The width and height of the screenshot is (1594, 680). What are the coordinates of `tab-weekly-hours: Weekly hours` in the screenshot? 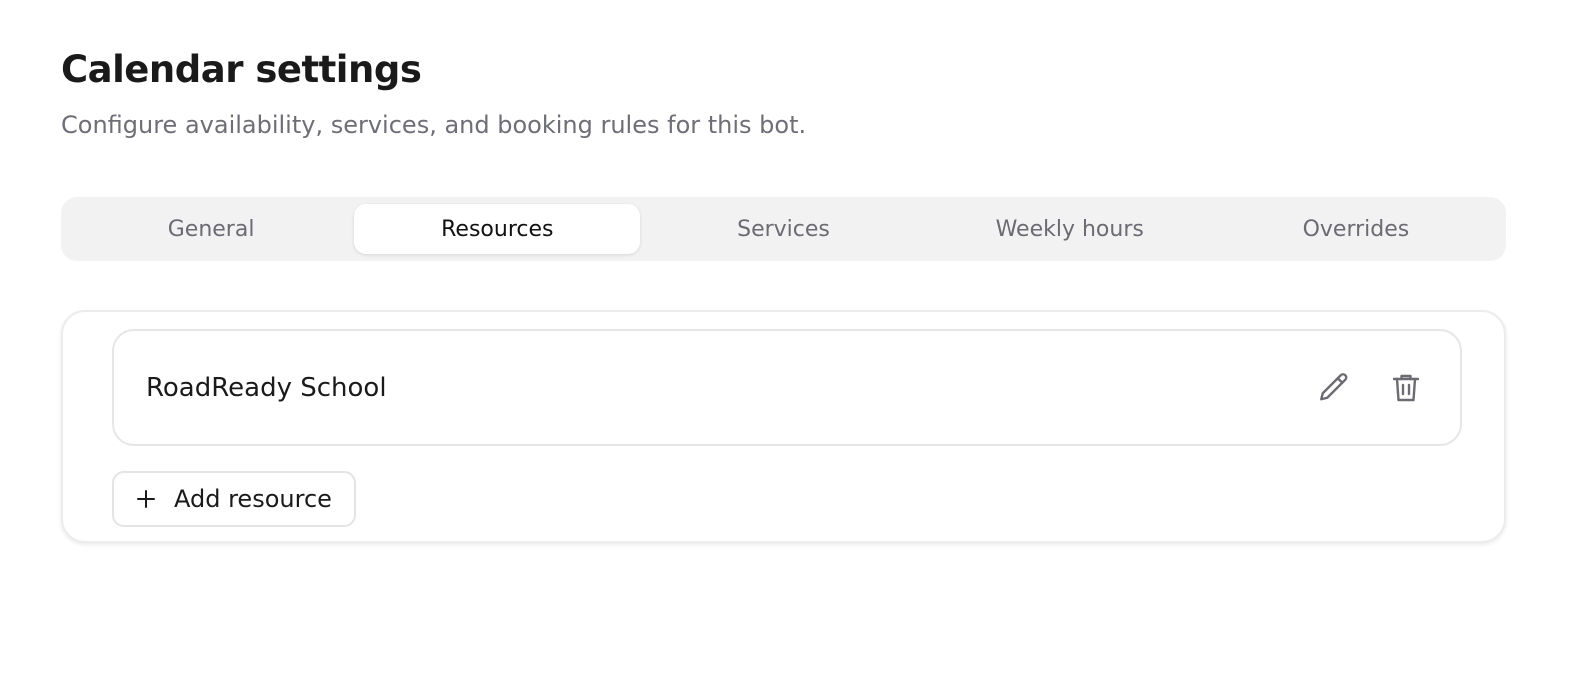 It's located at (1070, 229).